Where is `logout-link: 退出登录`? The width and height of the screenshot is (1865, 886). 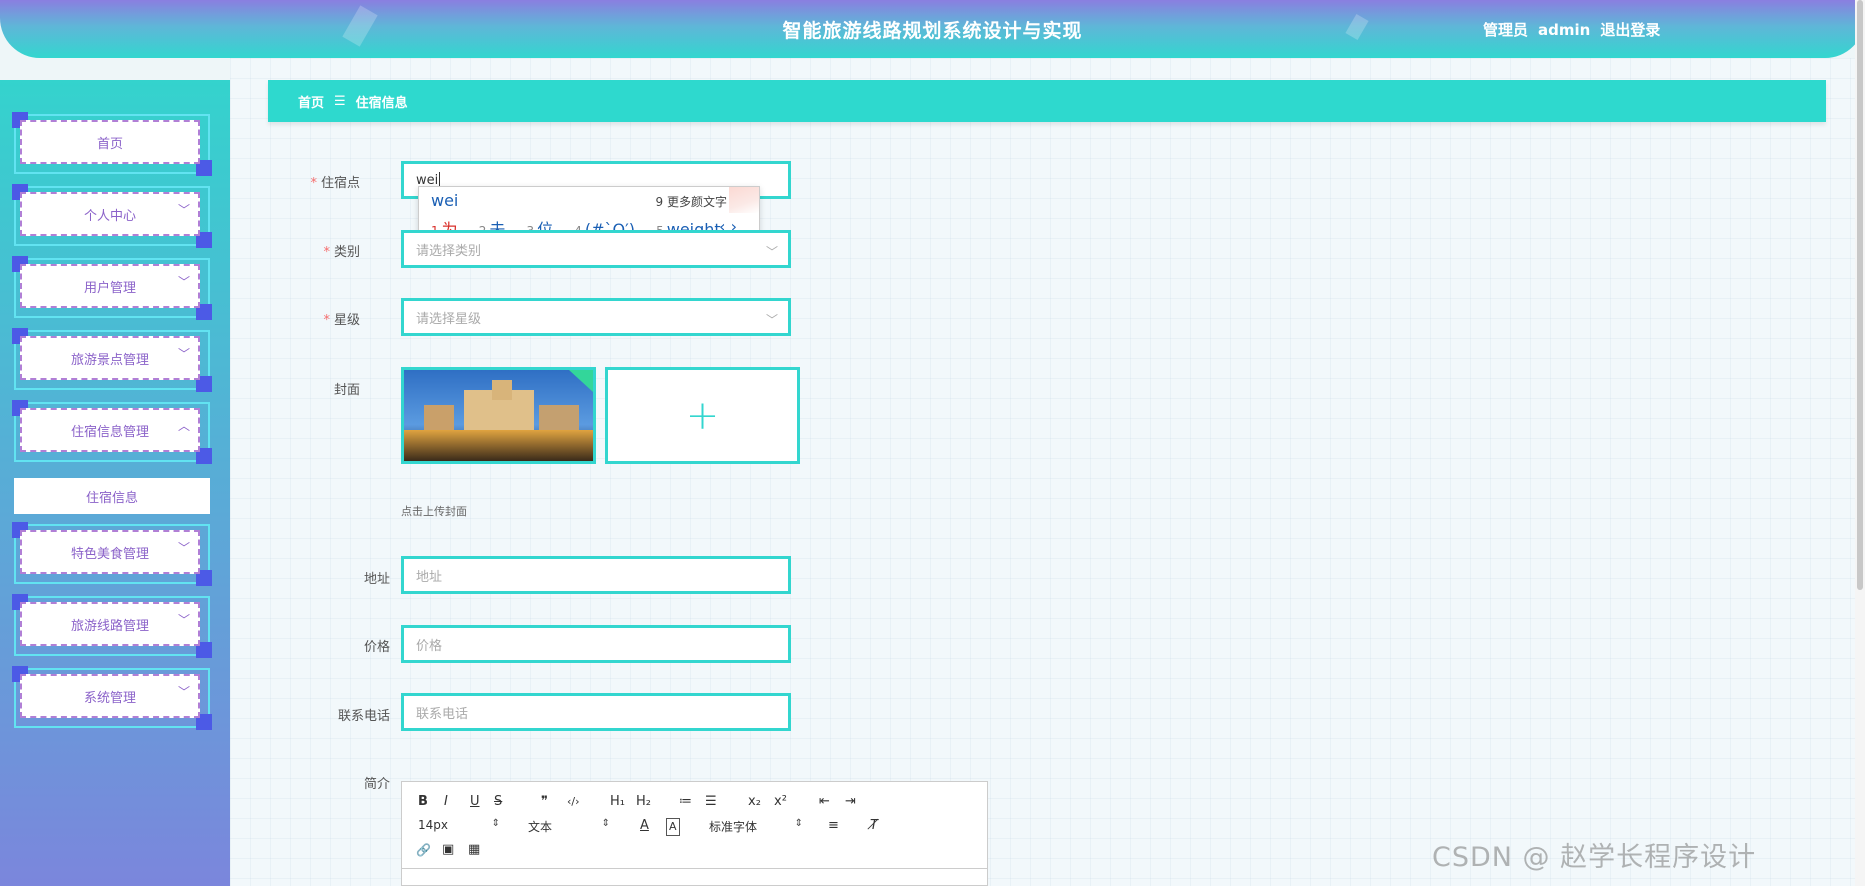 logout-link: 退出登录 is located at coordinates (1630, 30).